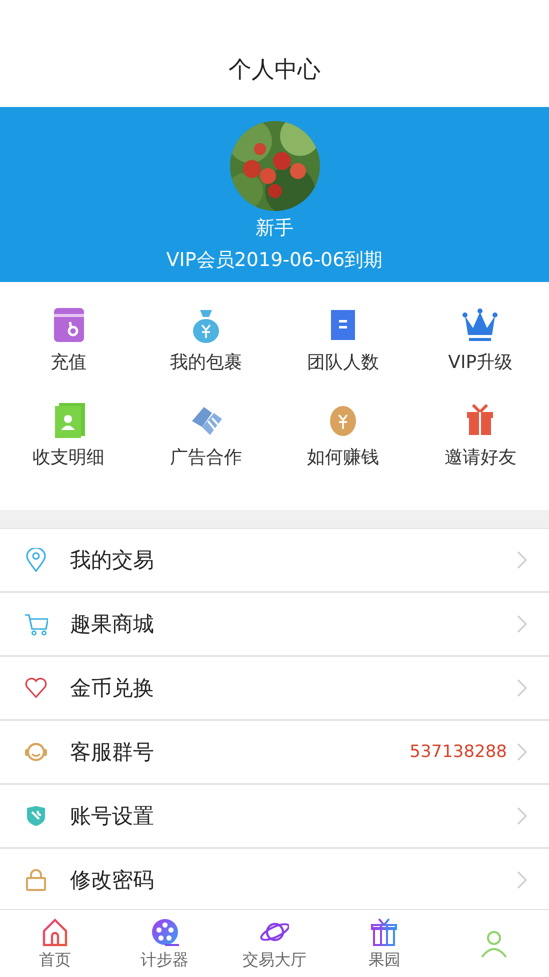 The height and width of the screenshot is (977, 549). I want to click on location-pin-icon, so click(36, 560).